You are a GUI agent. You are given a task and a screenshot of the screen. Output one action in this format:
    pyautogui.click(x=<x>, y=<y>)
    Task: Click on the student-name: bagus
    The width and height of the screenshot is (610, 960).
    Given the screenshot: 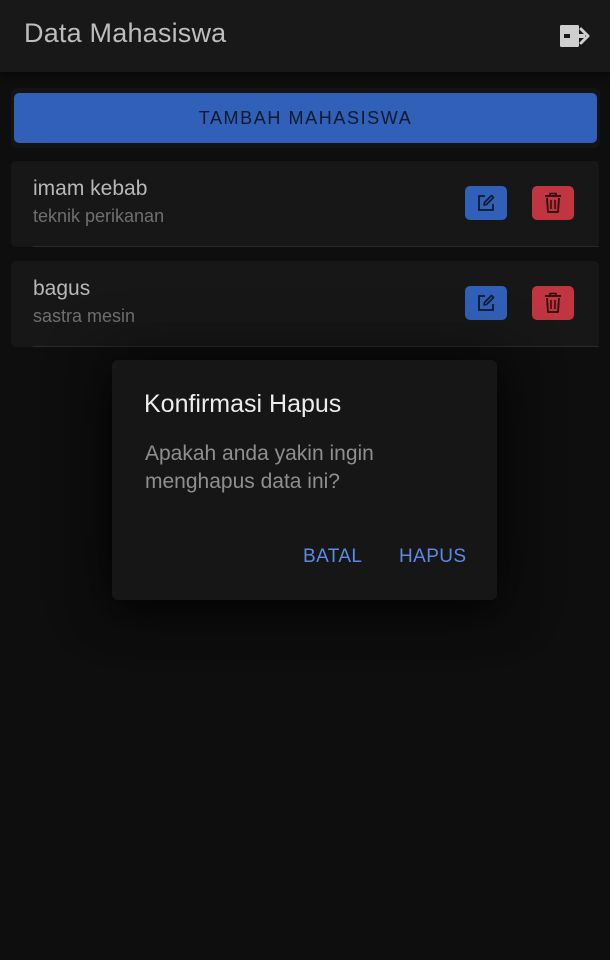 What is the action you would take?
    pyautogui.click(x=62, y=288)
    